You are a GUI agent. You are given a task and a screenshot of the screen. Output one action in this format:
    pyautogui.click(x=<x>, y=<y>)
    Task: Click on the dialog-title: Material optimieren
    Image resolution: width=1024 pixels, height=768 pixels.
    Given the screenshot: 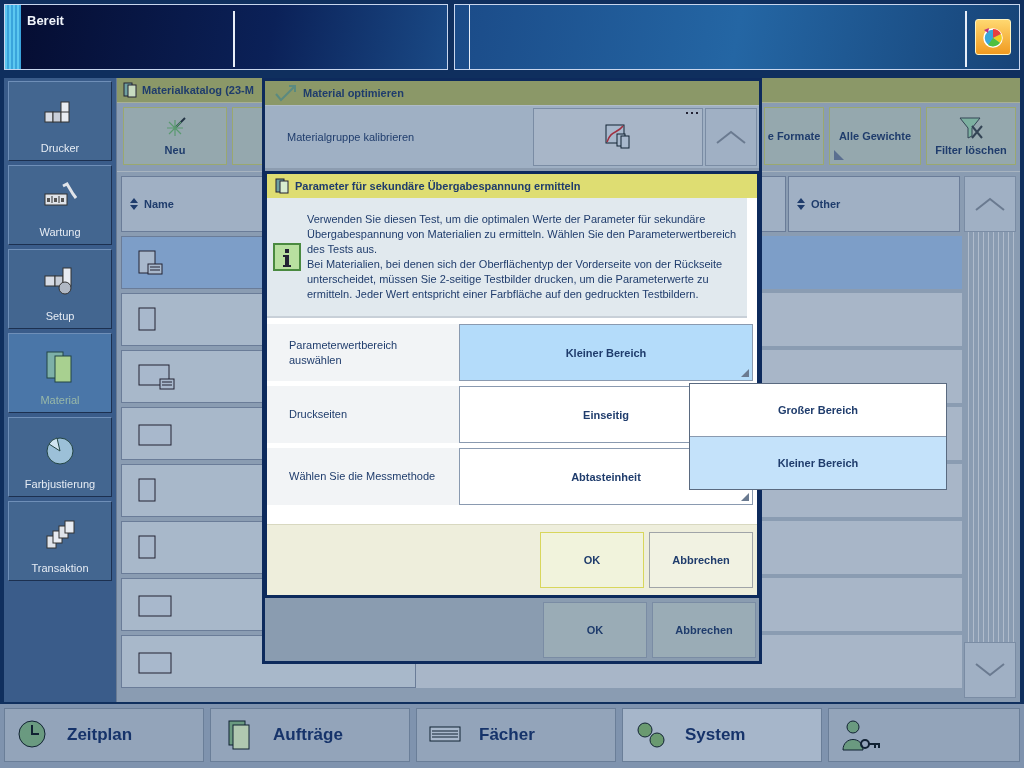 What is the action you would take?
    pyautogui.click(x=353, y=93)
    